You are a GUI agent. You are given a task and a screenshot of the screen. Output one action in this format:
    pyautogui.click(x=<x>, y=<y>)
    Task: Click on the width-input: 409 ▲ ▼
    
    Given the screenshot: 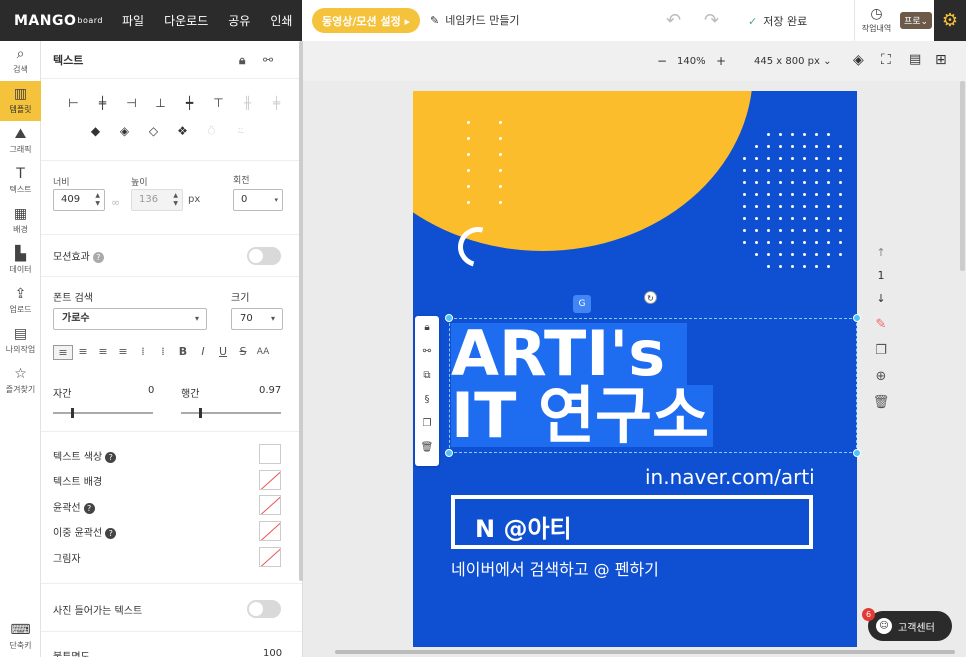 What is the action you would take?
    pyautogui.click(x=79, y=200)
    